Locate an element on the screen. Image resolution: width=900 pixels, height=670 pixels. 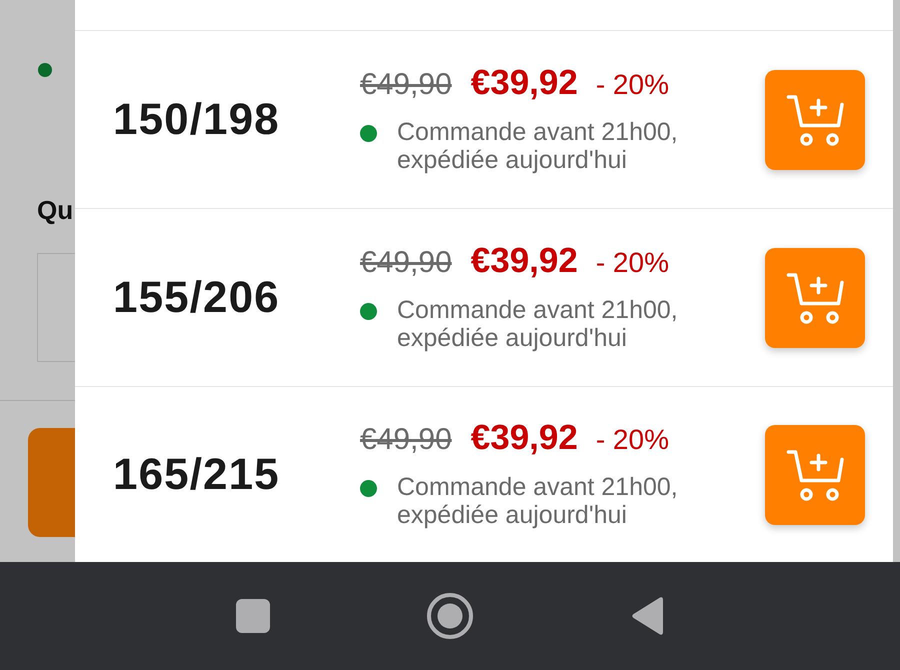
section-heading: Qu is located at coordinates (55, 210).